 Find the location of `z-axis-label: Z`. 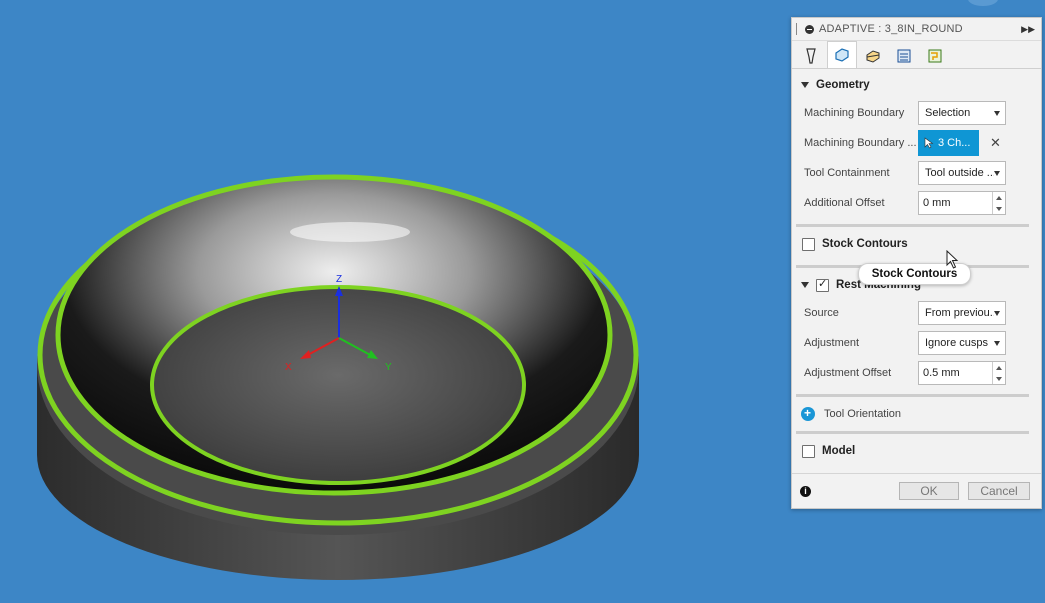

z-axis-label: Z is located at coordinates (339, 279).